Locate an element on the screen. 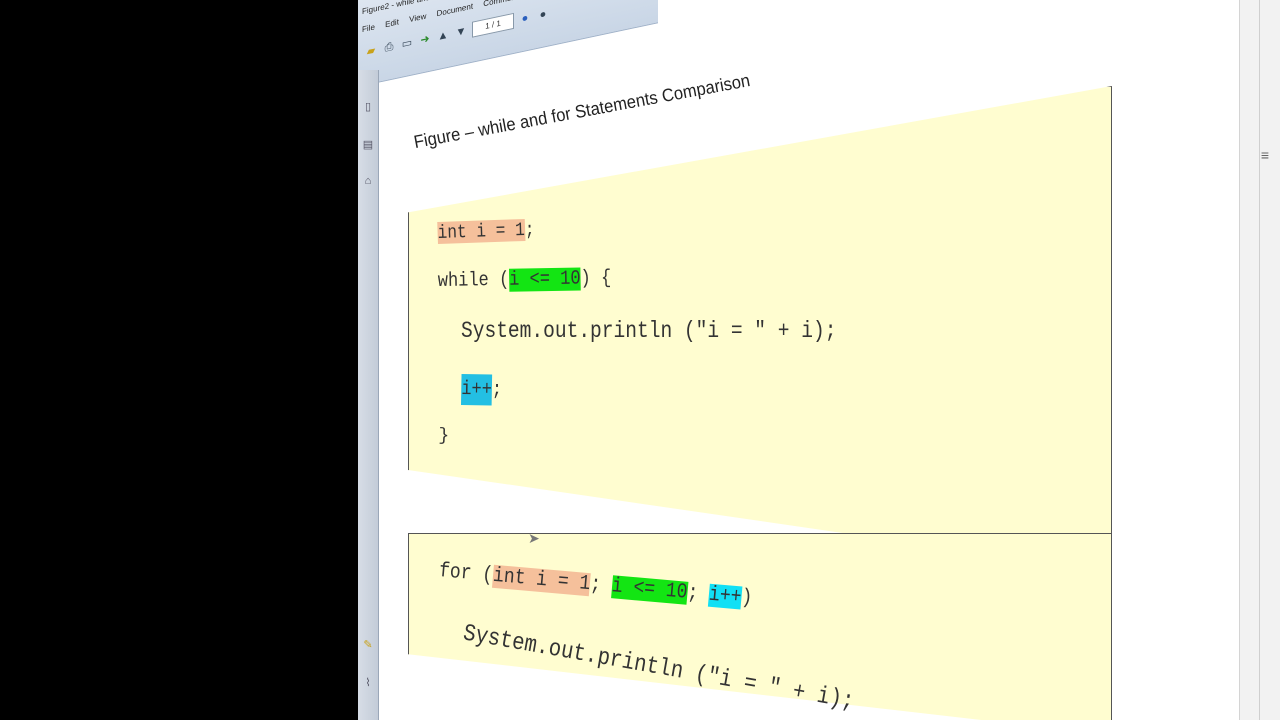 This screenshot has width=1280, height=720. attachments-icon: ⌂ is located at coordinates (368, 181).